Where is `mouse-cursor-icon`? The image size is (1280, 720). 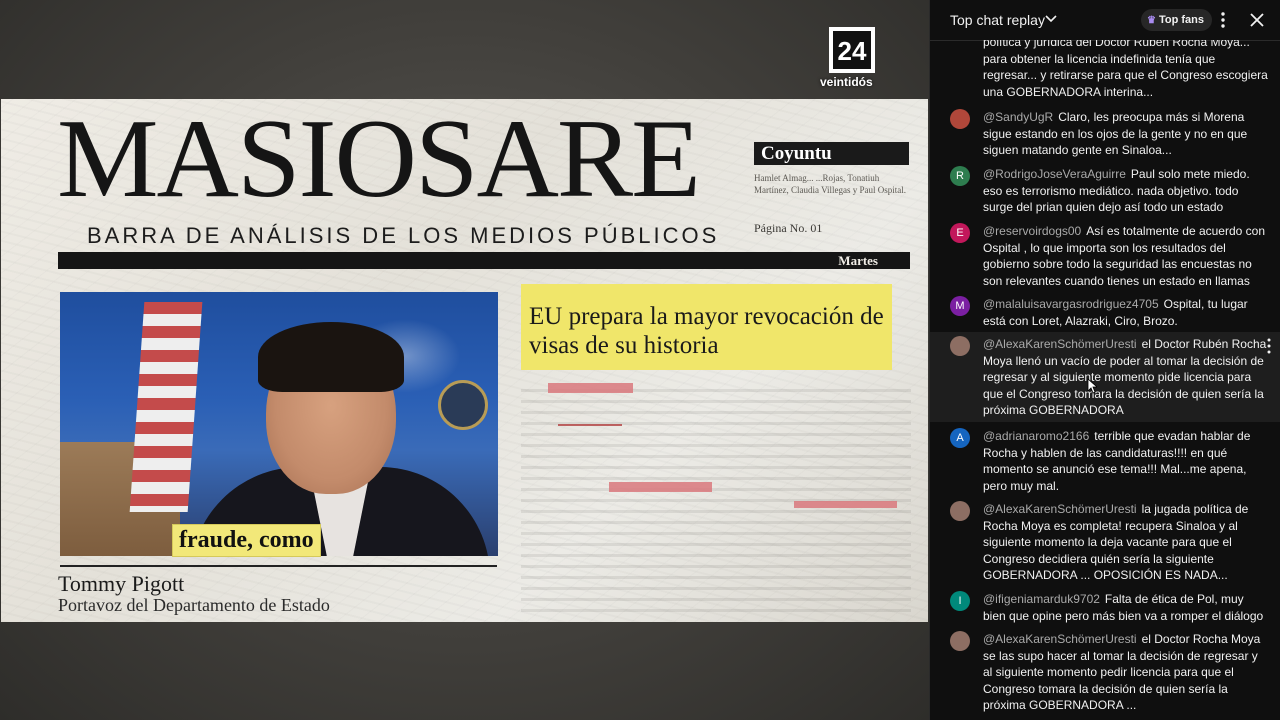
mouse-cursor-icon is located at coordinates (1092, 386).